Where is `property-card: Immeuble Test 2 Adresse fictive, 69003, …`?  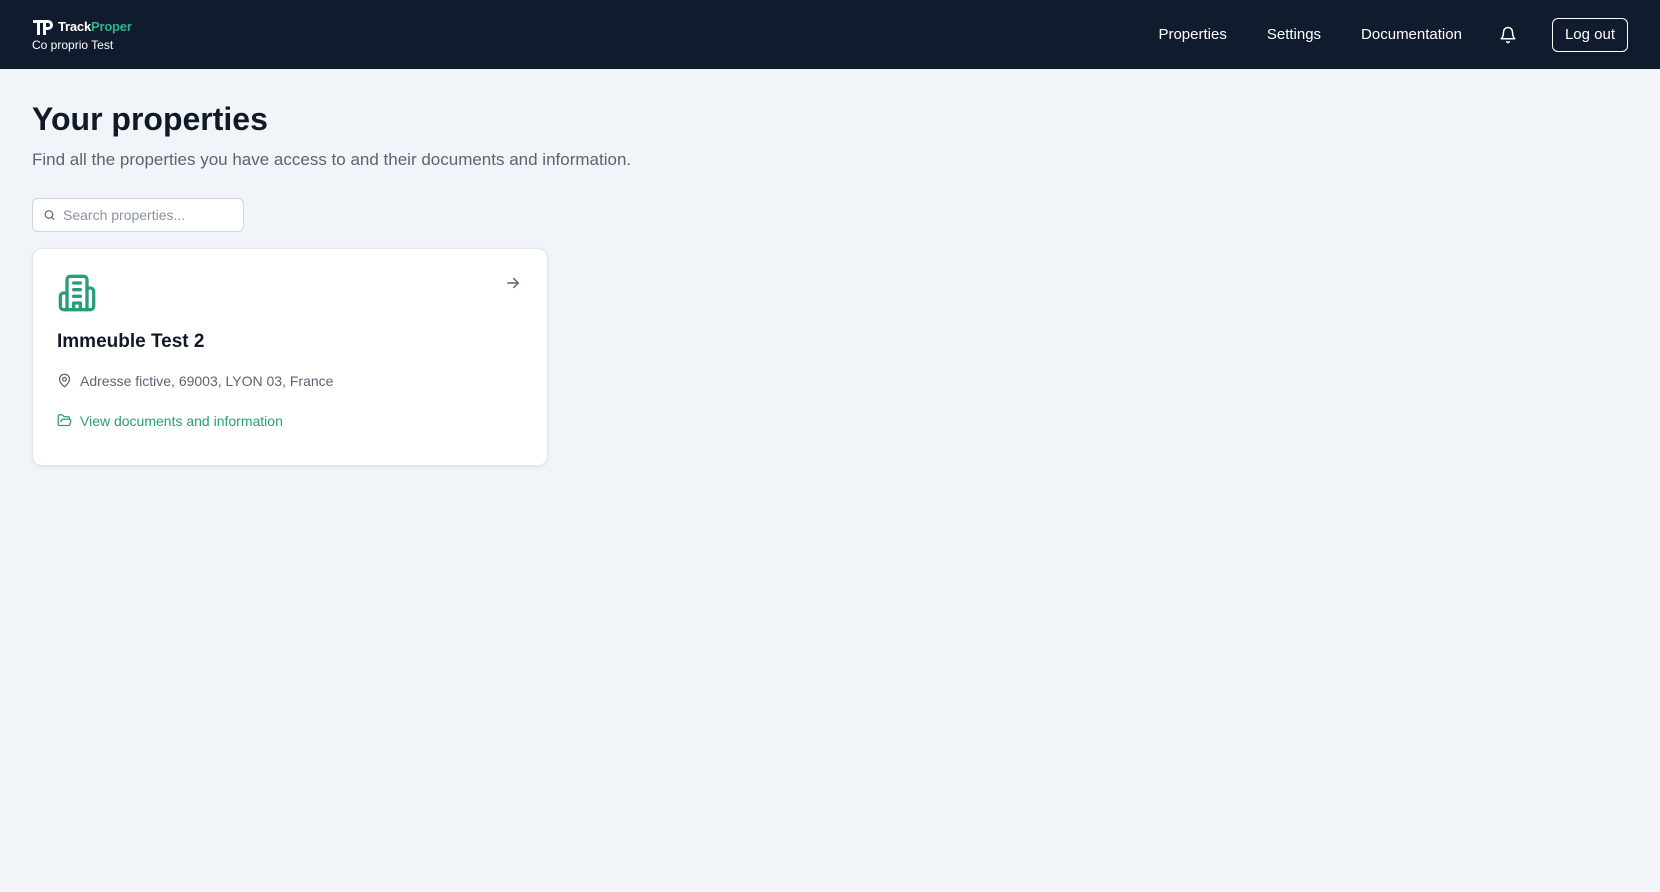 property-card: Immeuble Test 2 Adresse fictive, 69003, … is located at coordinates (290, 356).